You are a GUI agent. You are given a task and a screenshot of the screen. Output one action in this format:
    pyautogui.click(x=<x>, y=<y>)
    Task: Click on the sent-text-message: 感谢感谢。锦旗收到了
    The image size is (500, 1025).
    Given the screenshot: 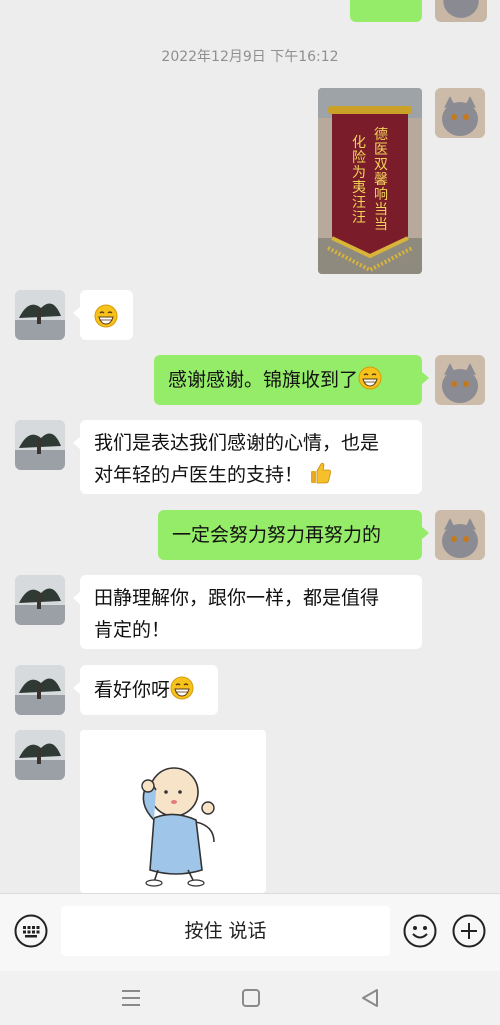 What is the action you would take?
    pyautogui.click(x=291, y=380)
    